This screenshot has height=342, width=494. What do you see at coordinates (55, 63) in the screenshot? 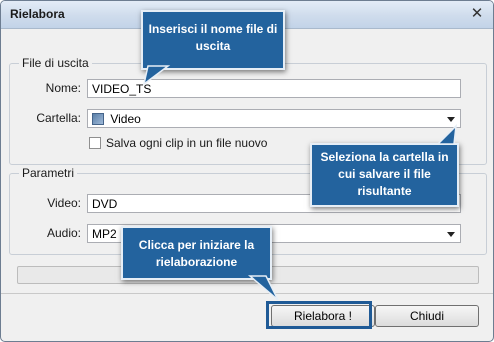
I see `output-group-title: File di uscita` at bounding box center [55, 63].